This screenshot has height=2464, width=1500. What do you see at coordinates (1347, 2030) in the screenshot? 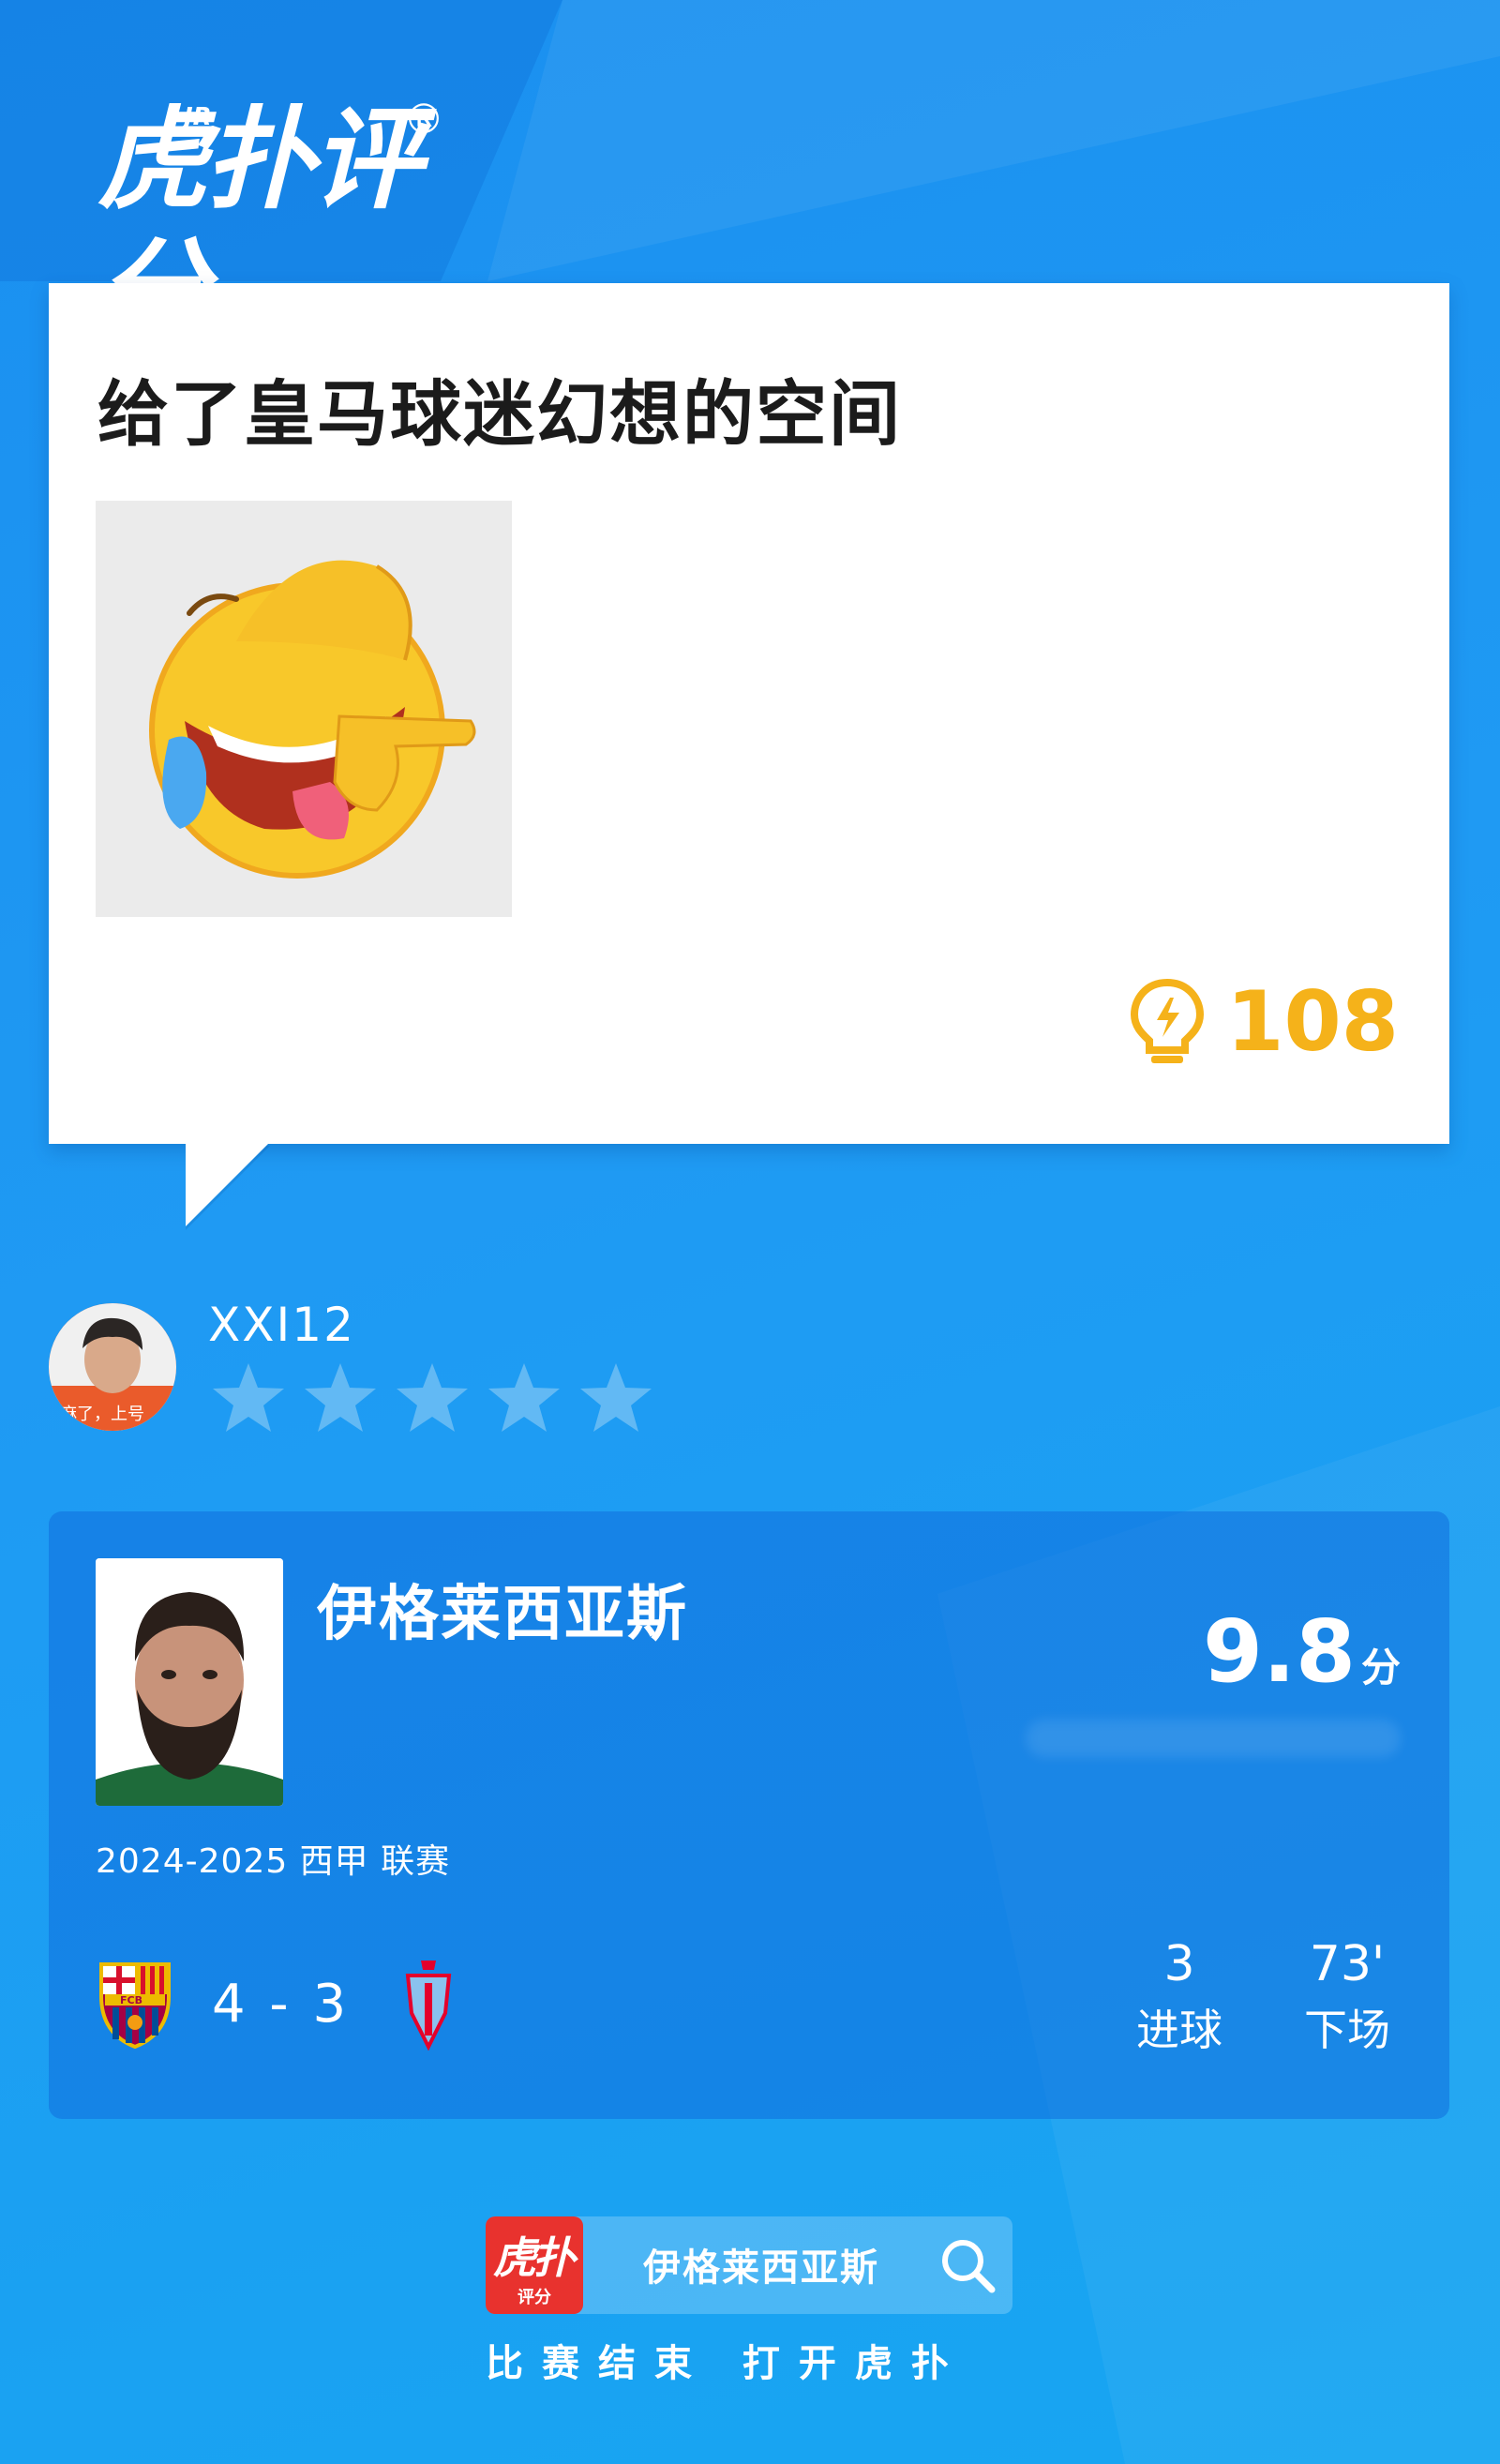
I see `substituted-label: 下场` at bounding box center [1347, 2030].